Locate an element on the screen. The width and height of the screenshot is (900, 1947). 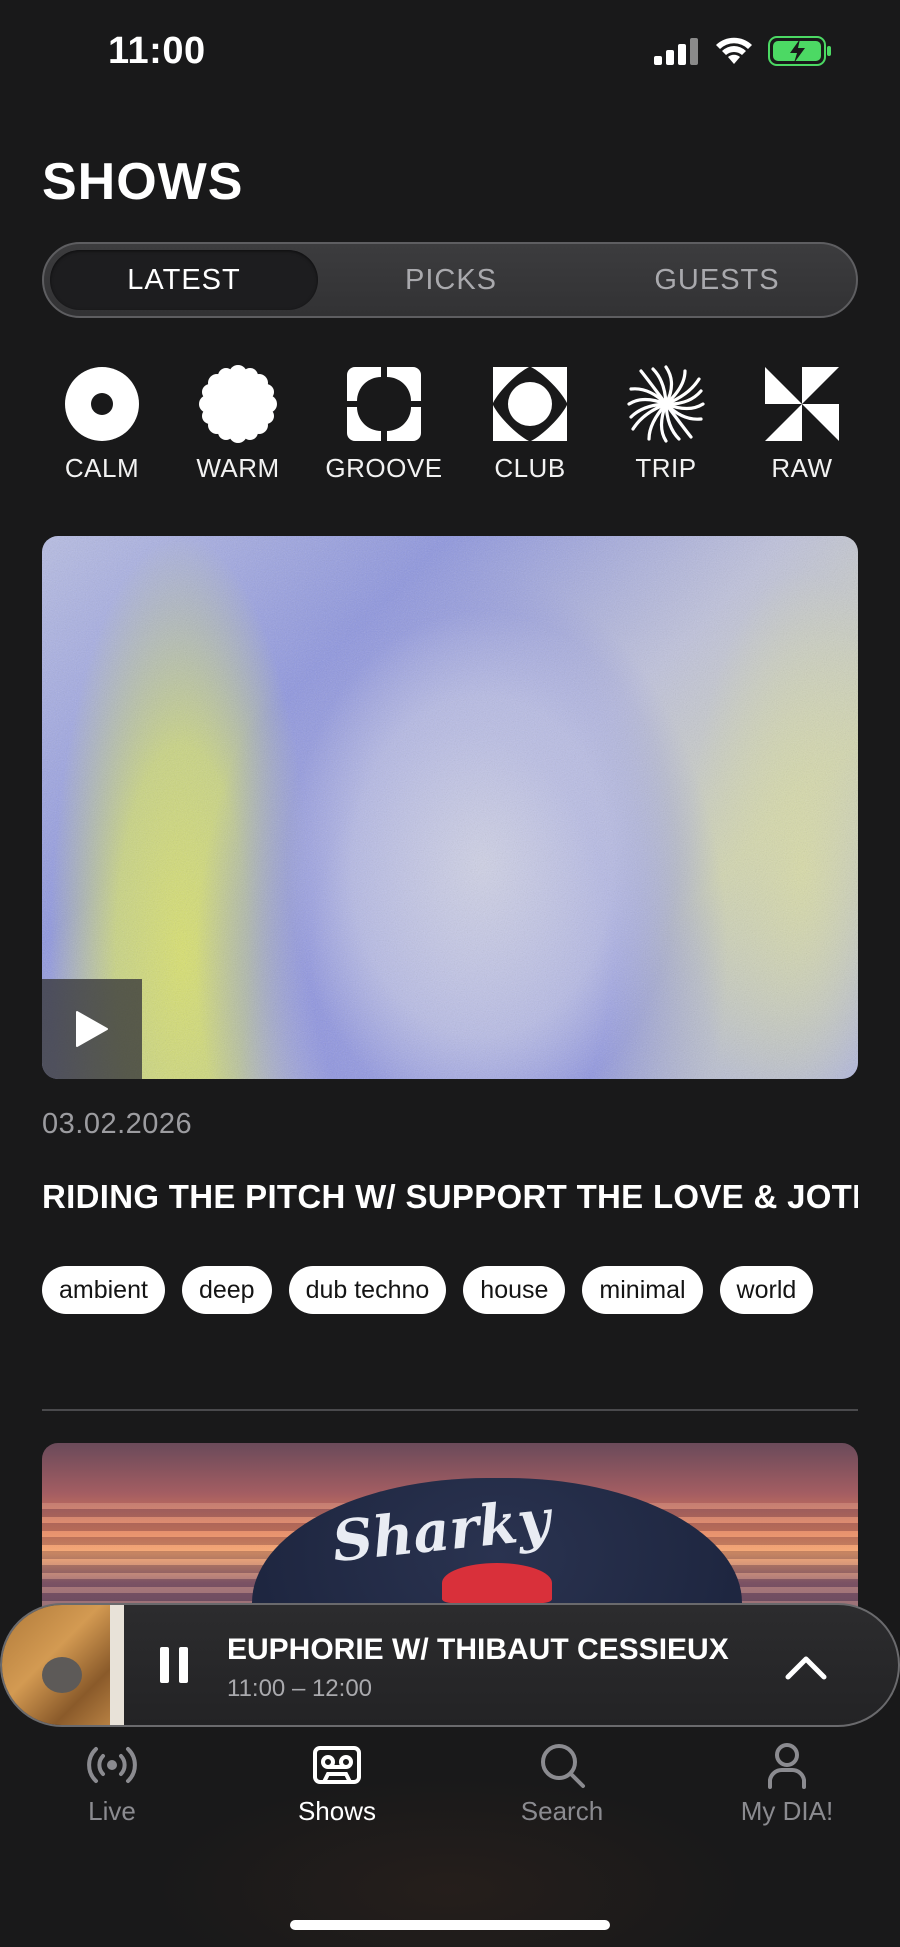
player-title: EUPHORIE W/ THIBAUT CESSIEUX is located at coordinates (478, 1649).